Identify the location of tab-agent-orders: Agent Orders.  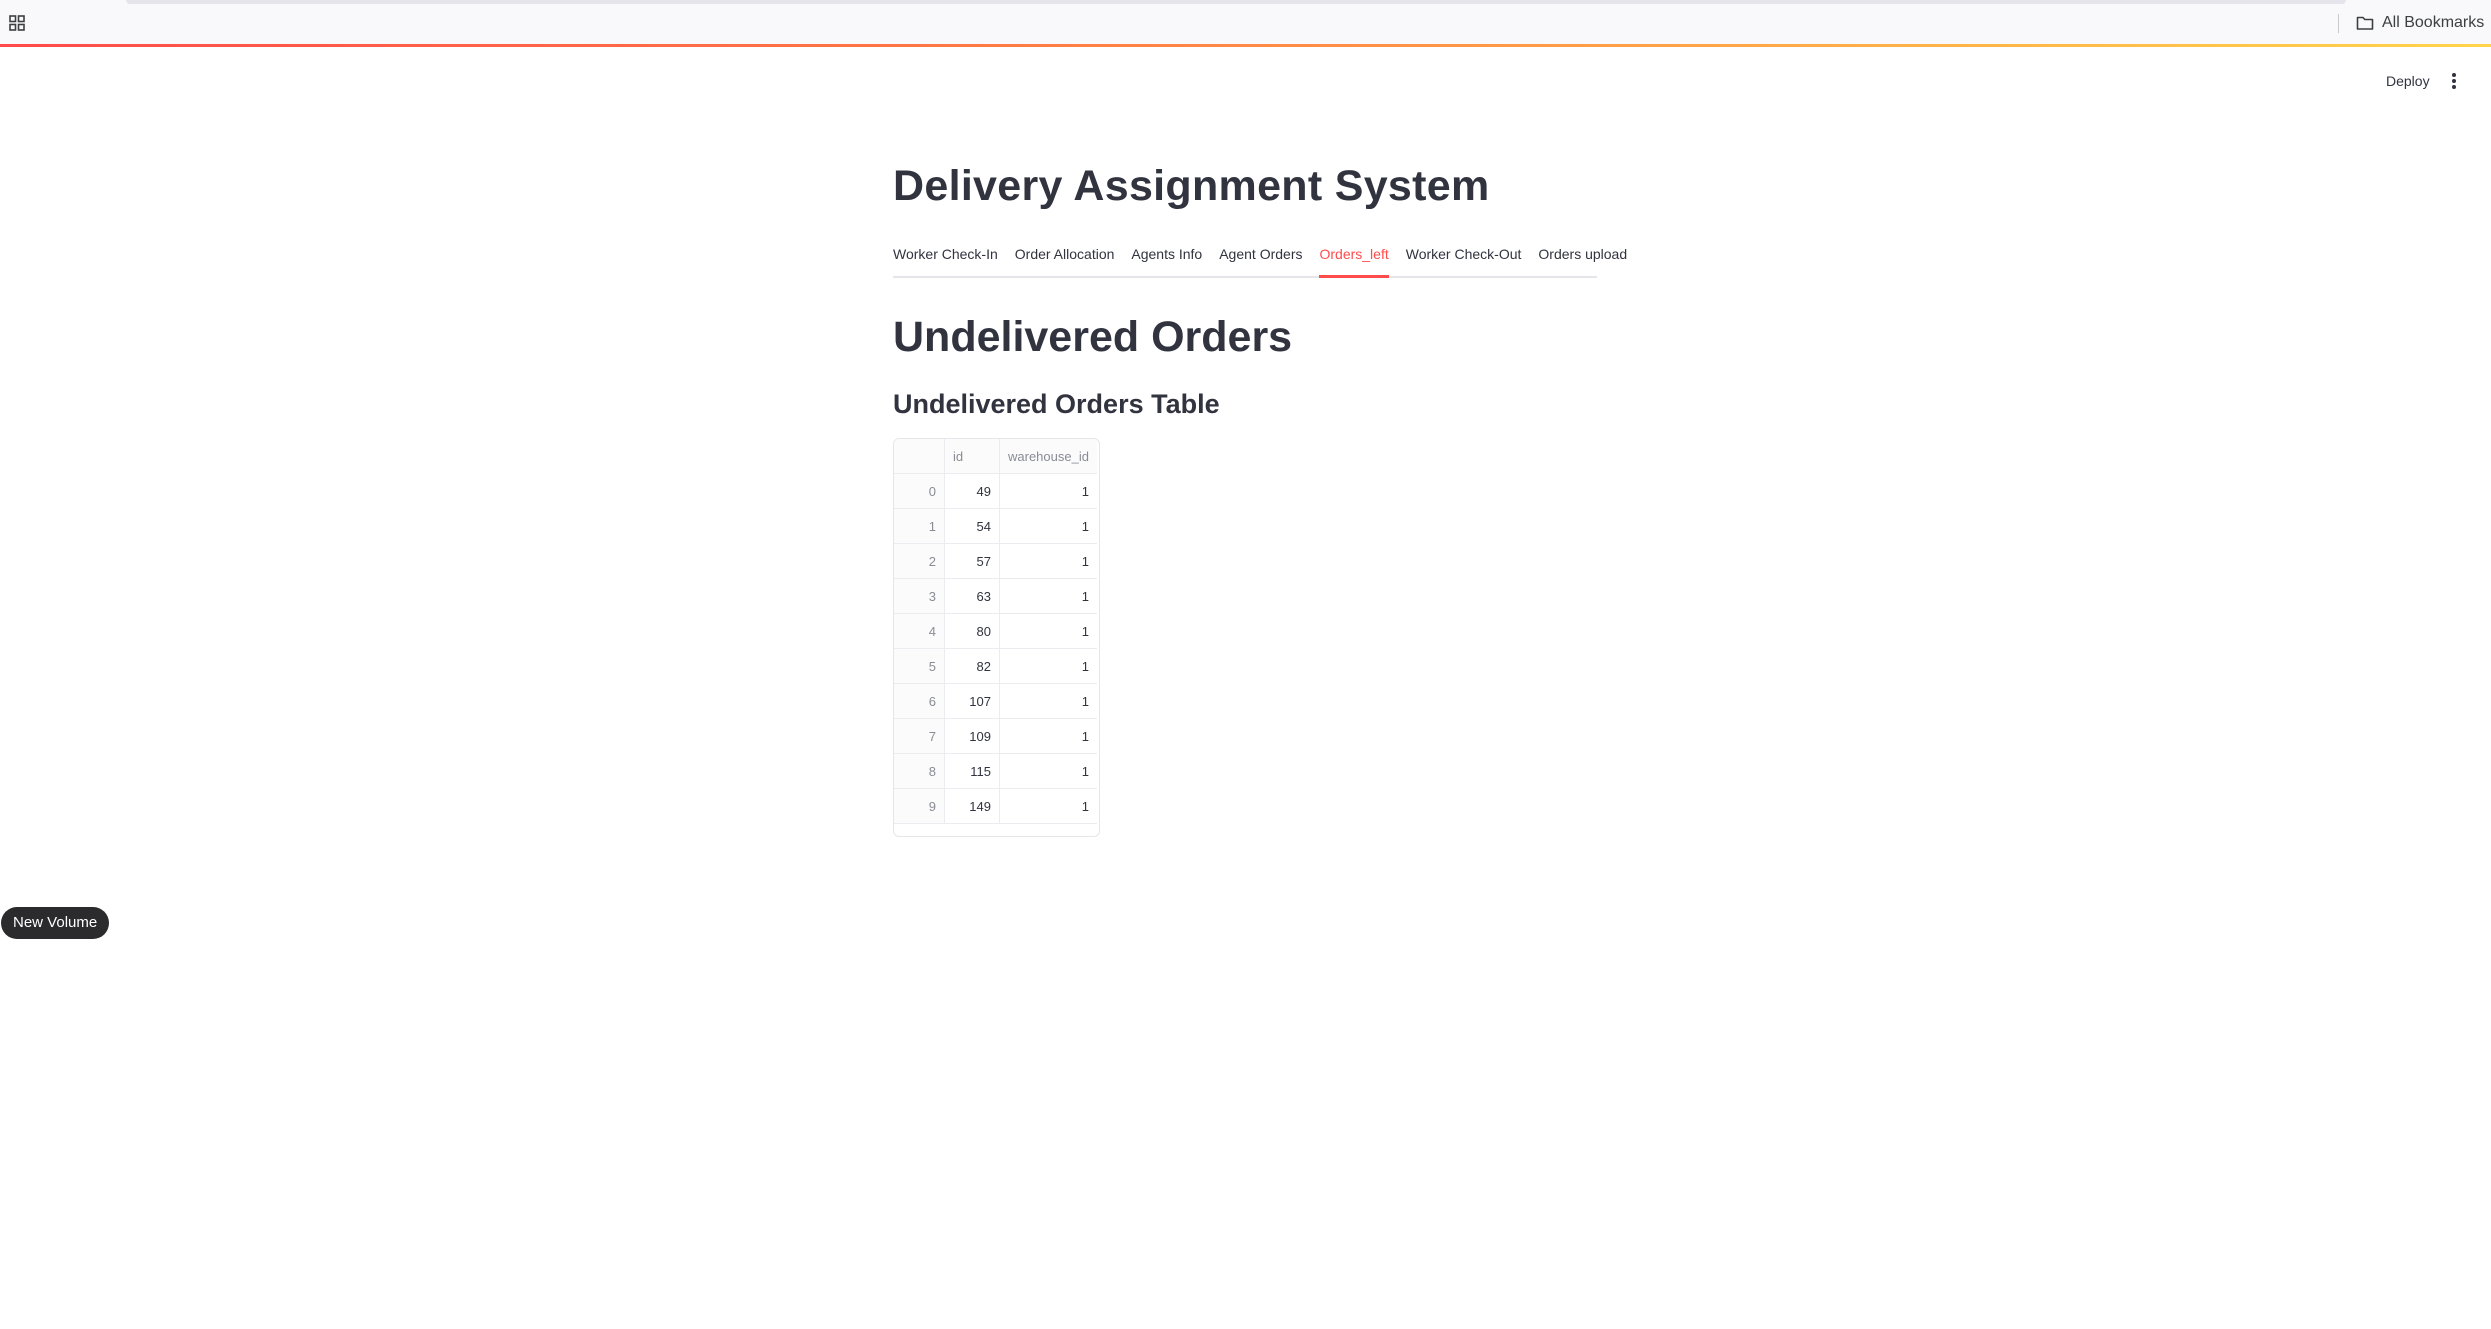
(1260, 254).